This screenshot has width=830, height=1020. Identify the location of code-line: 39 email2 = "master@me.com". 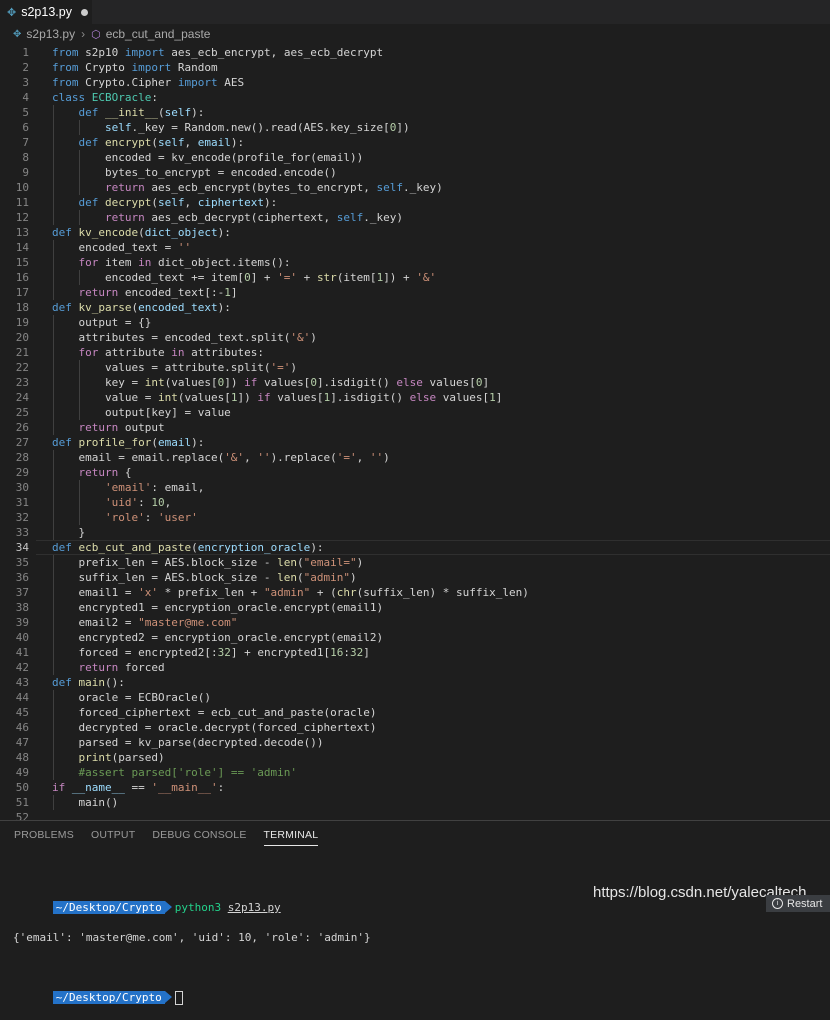
(415, 622).